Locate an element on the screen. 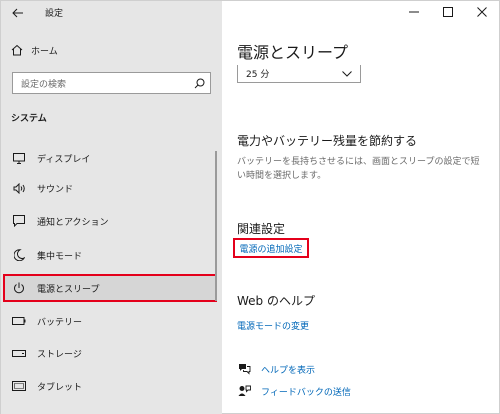  sidebar-item-power-sleep: 電源とスリープ is located at coordinates (110, 288).